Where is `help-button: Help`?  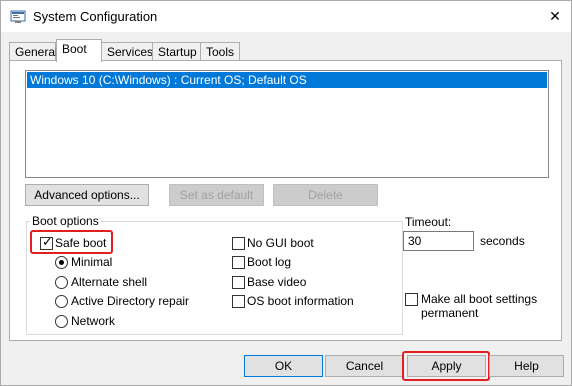 help-button: Help is located at coordinates (526, 366).